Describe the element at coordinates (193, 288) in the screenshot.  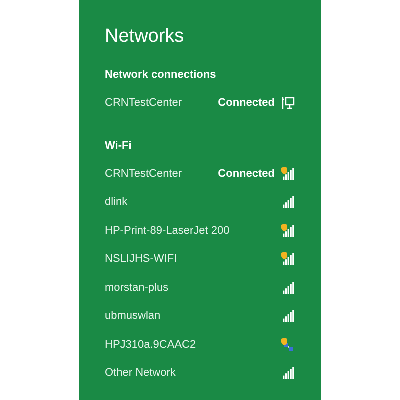
I see `network-name: morstan-plus` at that location.